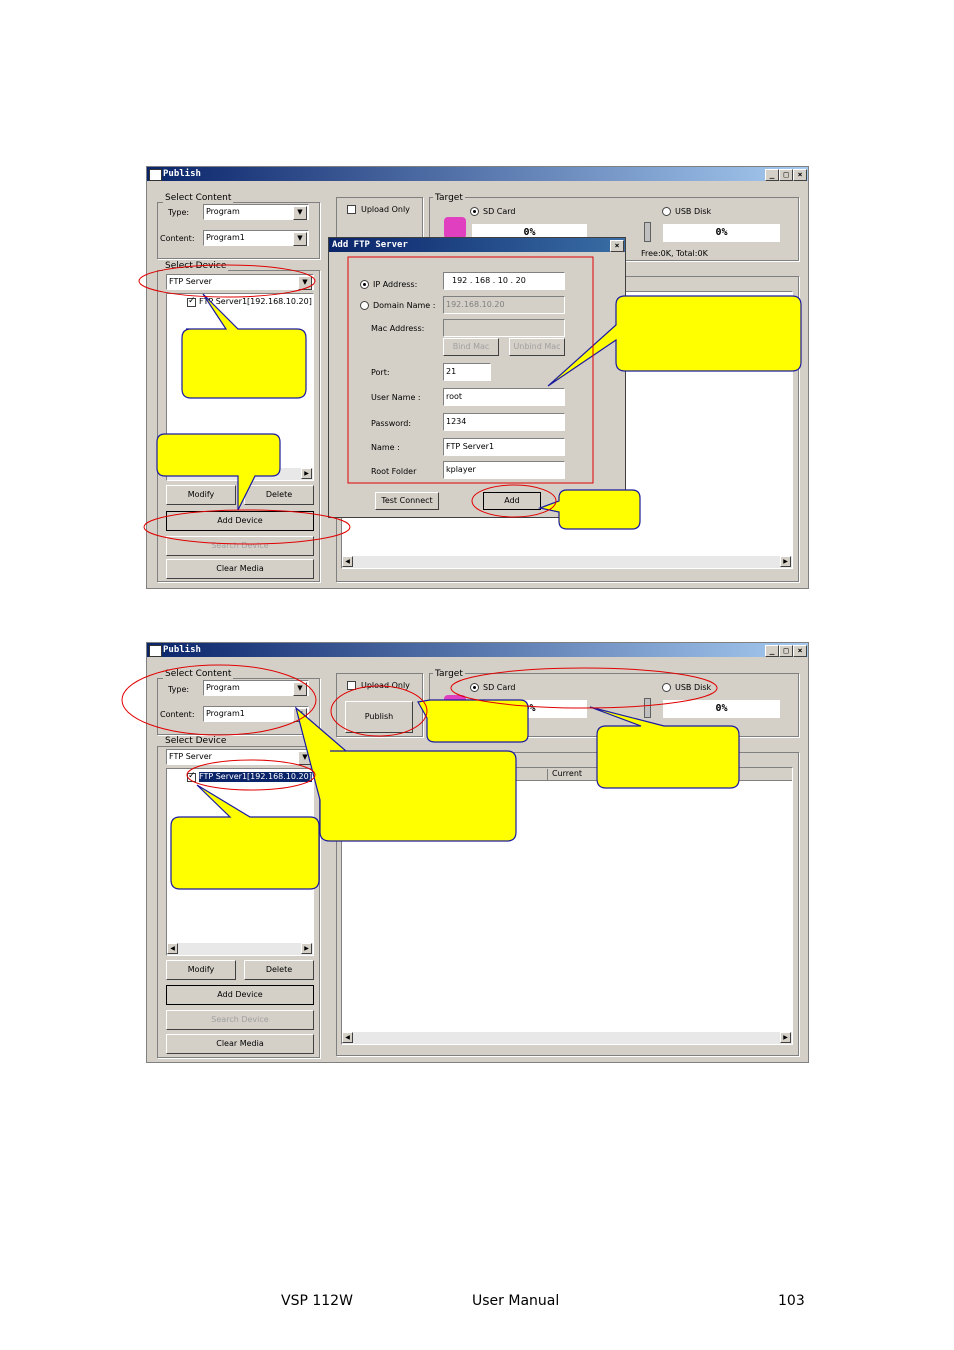 This screenshot has width=954, height=1350. What do you see at coordinates (245, 837) in the screenshot?
I see `callout-device-select` at bounding box center [245, 837].